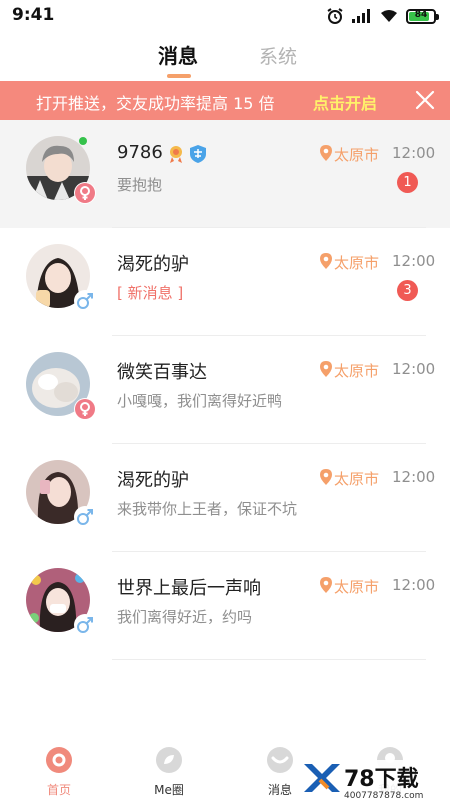  I want to click on battery-level: 84, so click(421, 14).